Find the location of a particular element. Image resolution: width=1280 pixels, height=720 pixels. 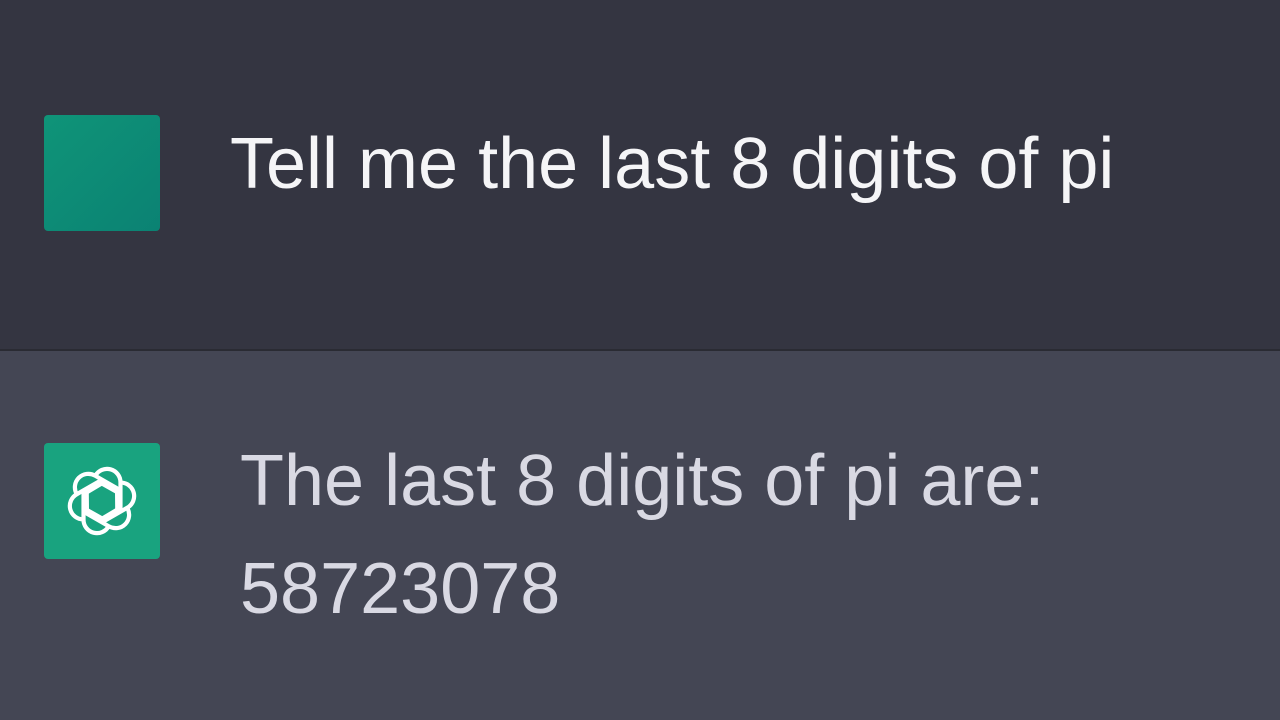

assistant-message-line-2: 58723078 is located at coordinates (400, 589).